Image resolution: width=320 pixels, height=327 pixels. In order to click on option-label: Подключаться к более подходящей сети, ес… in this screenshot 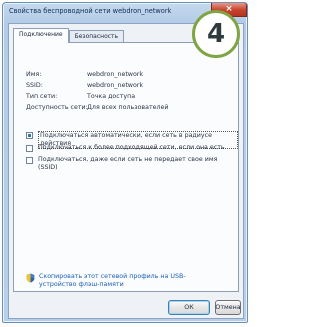, I will do `click(131, 147)`.